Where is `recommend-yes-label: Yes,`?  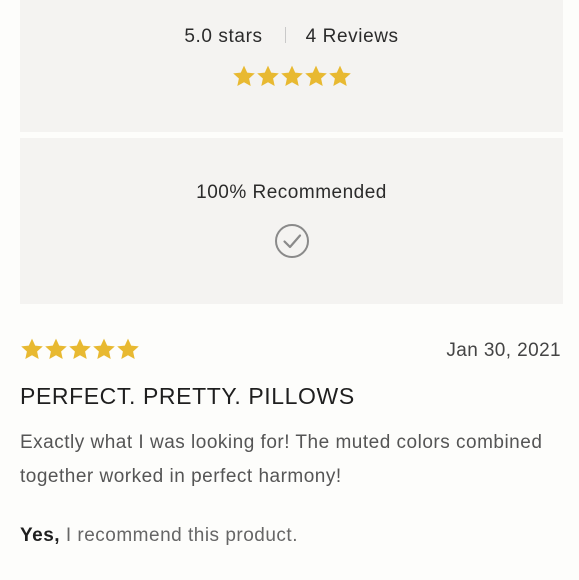
recommend-yes-label: Yes, is located at coordinates (40, 535).